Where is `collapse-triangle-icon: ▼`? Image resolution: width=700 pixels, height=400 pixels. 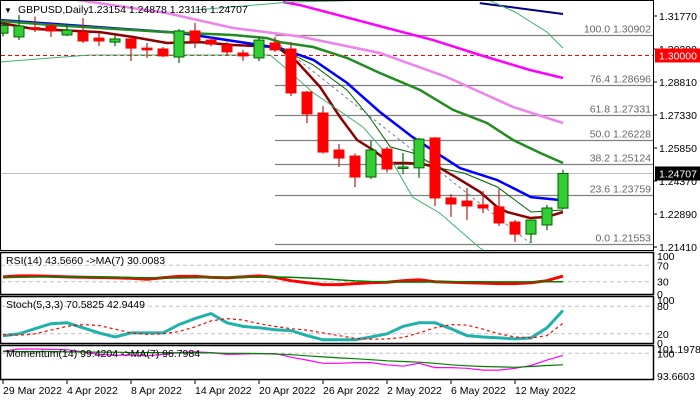 collapse-triangle-icon: ▼ is located at coordinates (8, 10).